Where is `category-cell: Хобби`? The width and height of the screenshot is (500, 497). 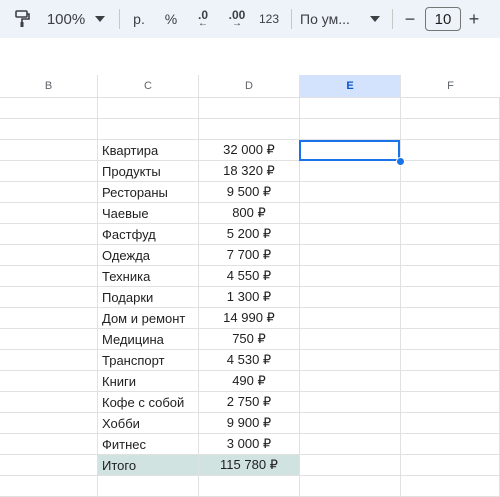
category-cell: Хобби is located at coordinates (148, 423).